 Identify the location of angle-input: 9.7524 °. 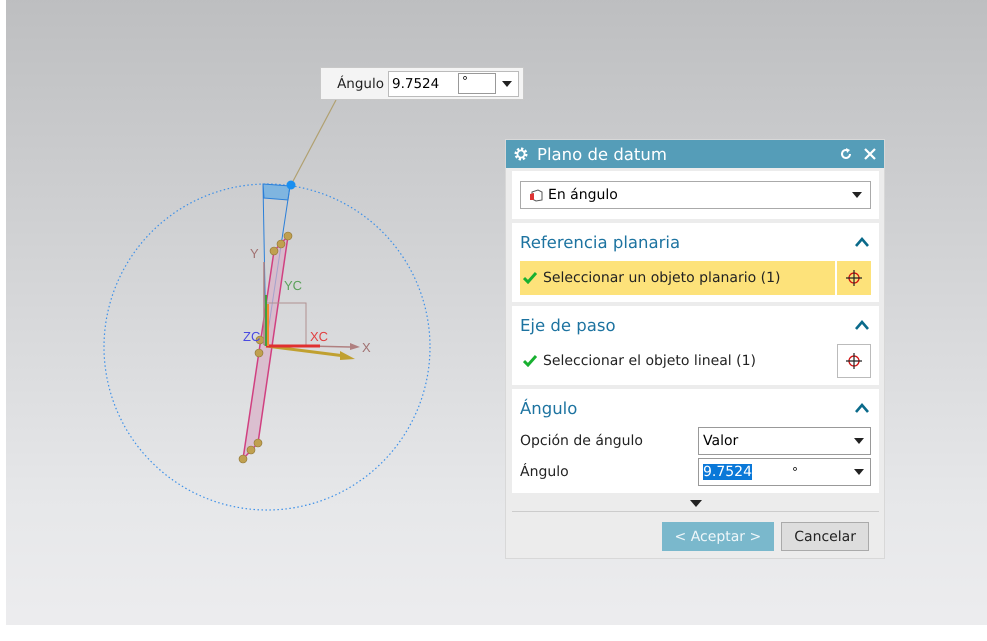
(453, 83).